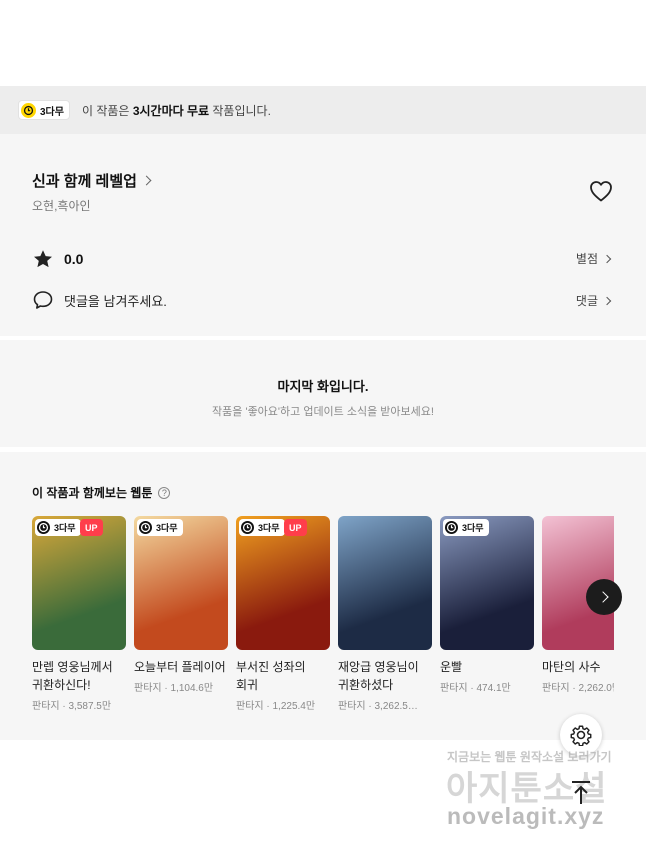  What do you see at coordinates (451, 667) in the screenshot?
I see `recommend-title: 운빨` at bounding box center [451, 667].